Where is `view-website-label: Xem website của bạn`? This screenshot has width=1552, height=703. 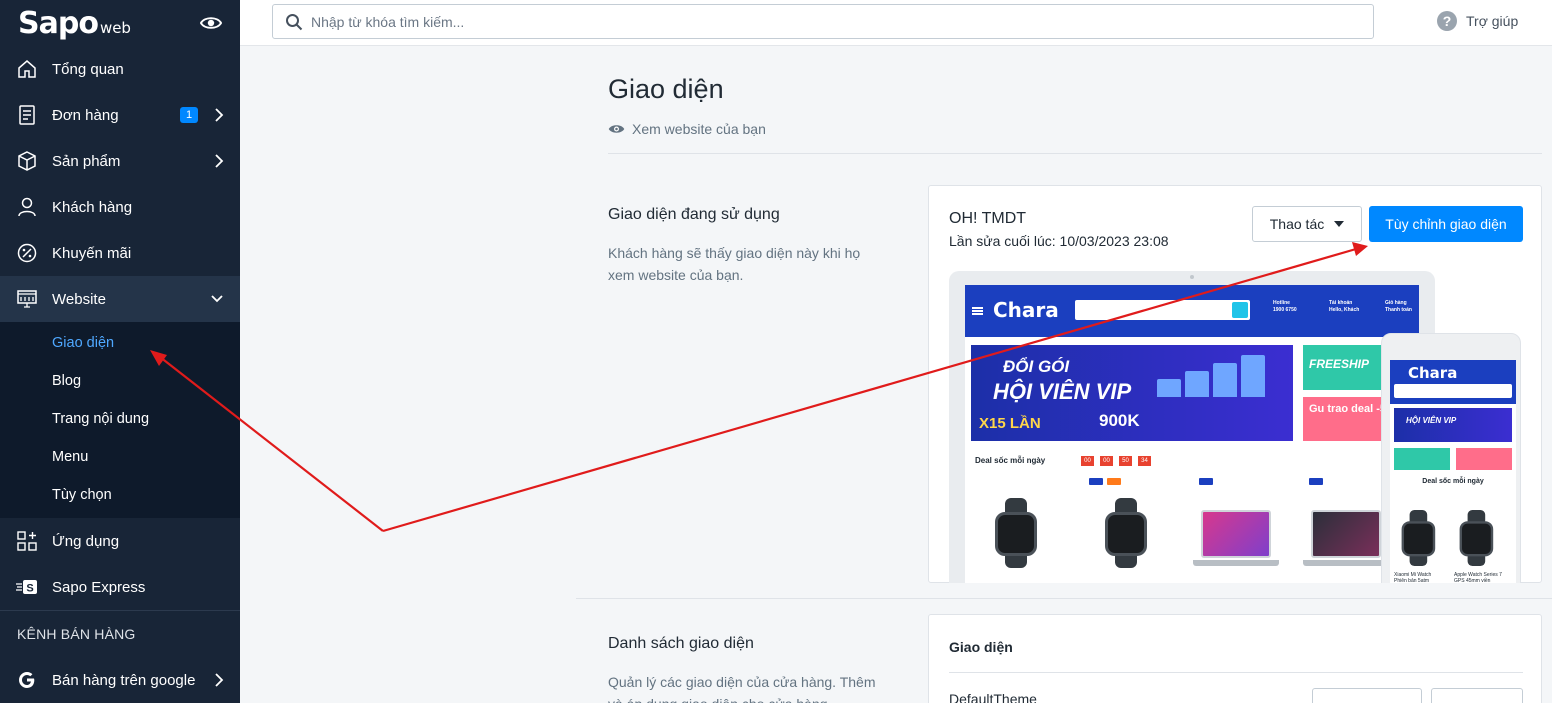
view-website-label: Xem website của bạn is located at coordinates (699, 129).